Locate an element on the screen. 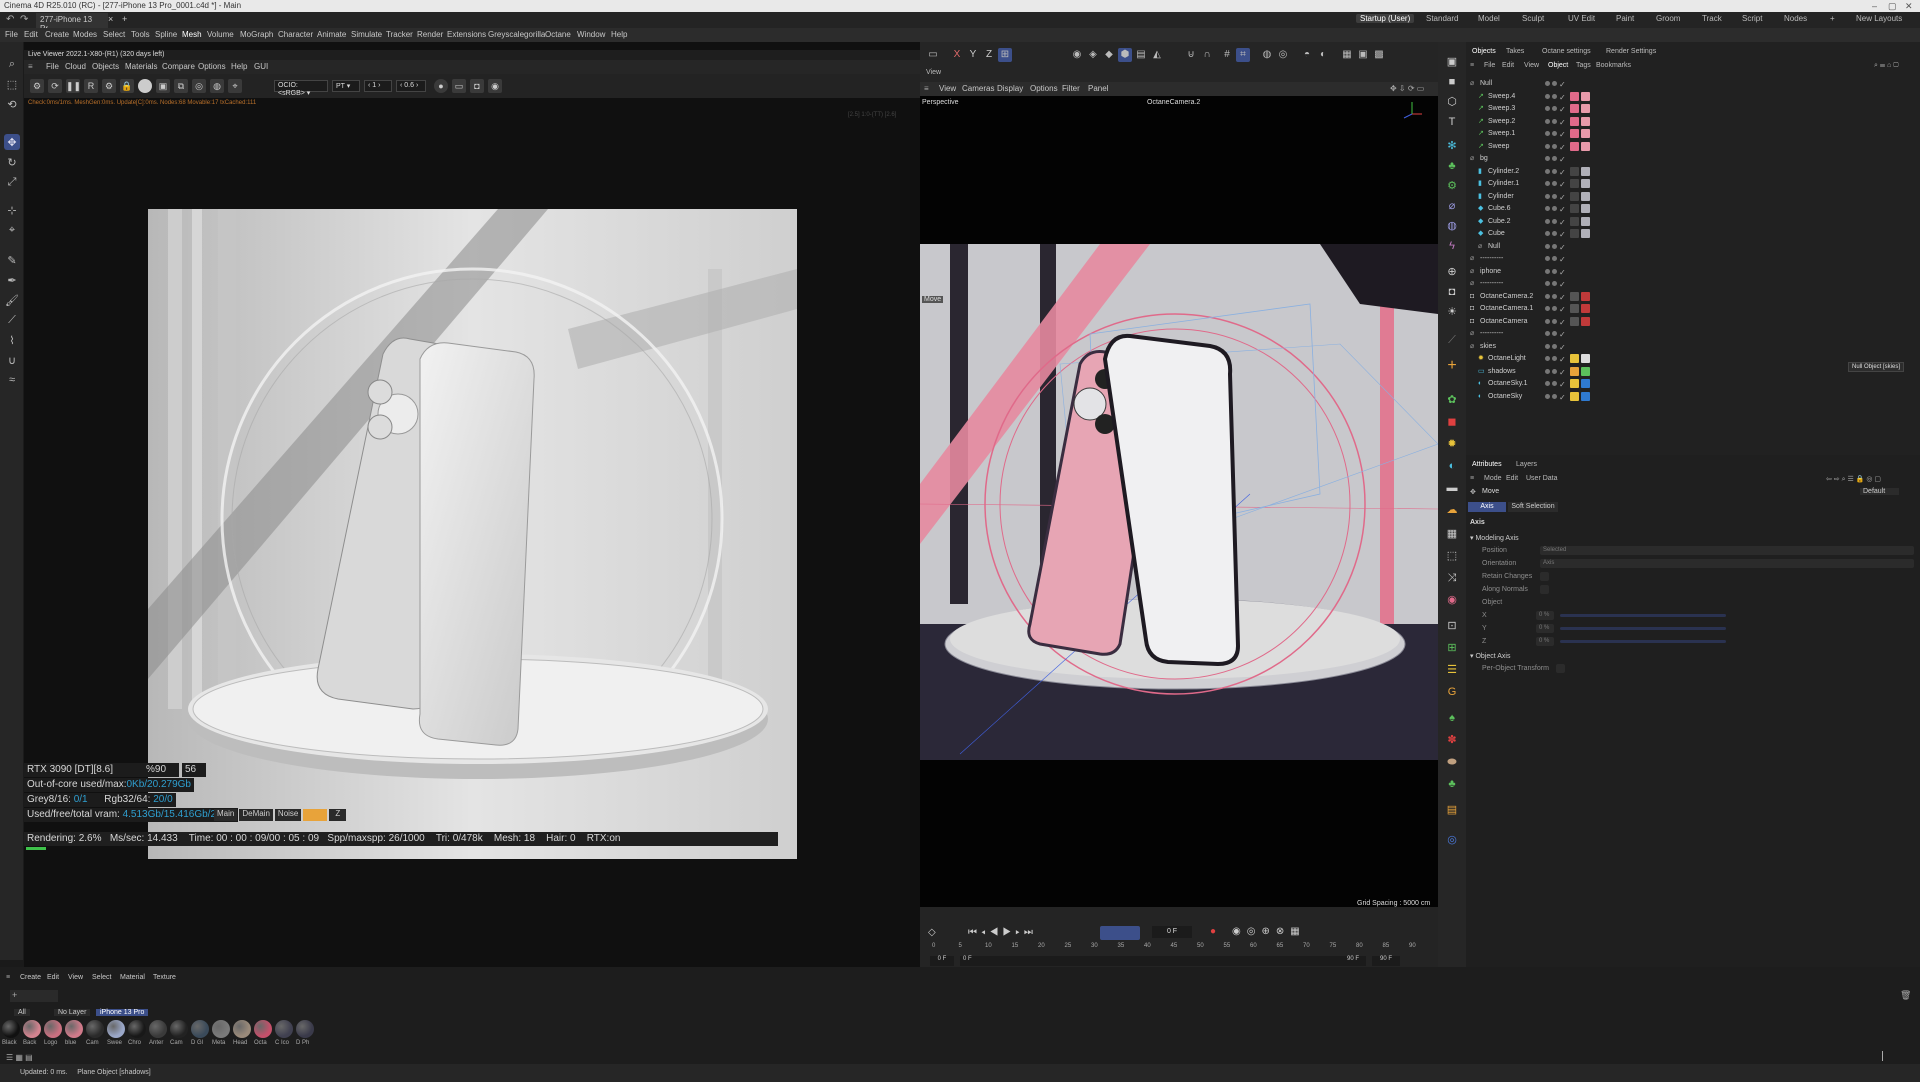 Image resolution: width=1920 pixels, height=1082 pixels. vp-menu-view: View is located at coordinates (947, 88).